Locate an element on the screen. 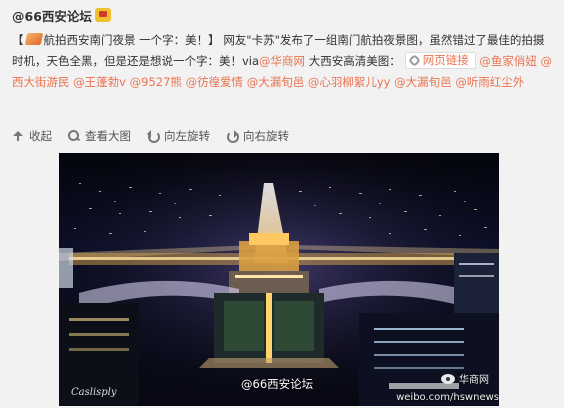 The width and height of the screenshot is (564, 408). view-large-label: 查看大图 is located at coordinates (108, 136).